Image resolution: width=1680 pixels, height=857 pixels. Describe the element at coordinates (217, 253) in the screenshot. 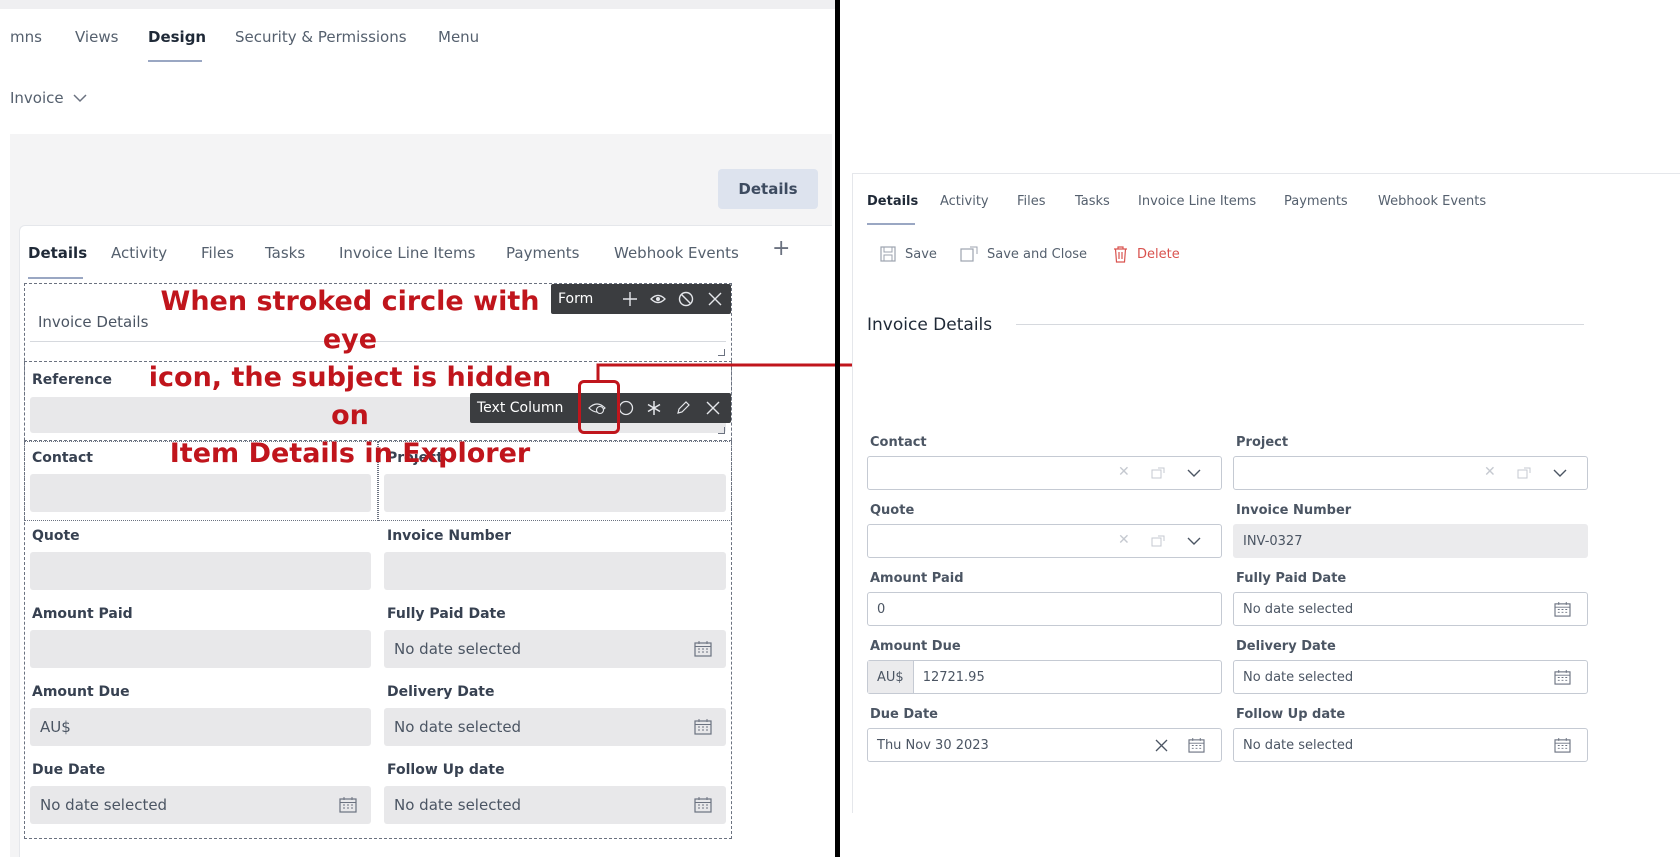

I see `form-tab-files: Files` at that location.